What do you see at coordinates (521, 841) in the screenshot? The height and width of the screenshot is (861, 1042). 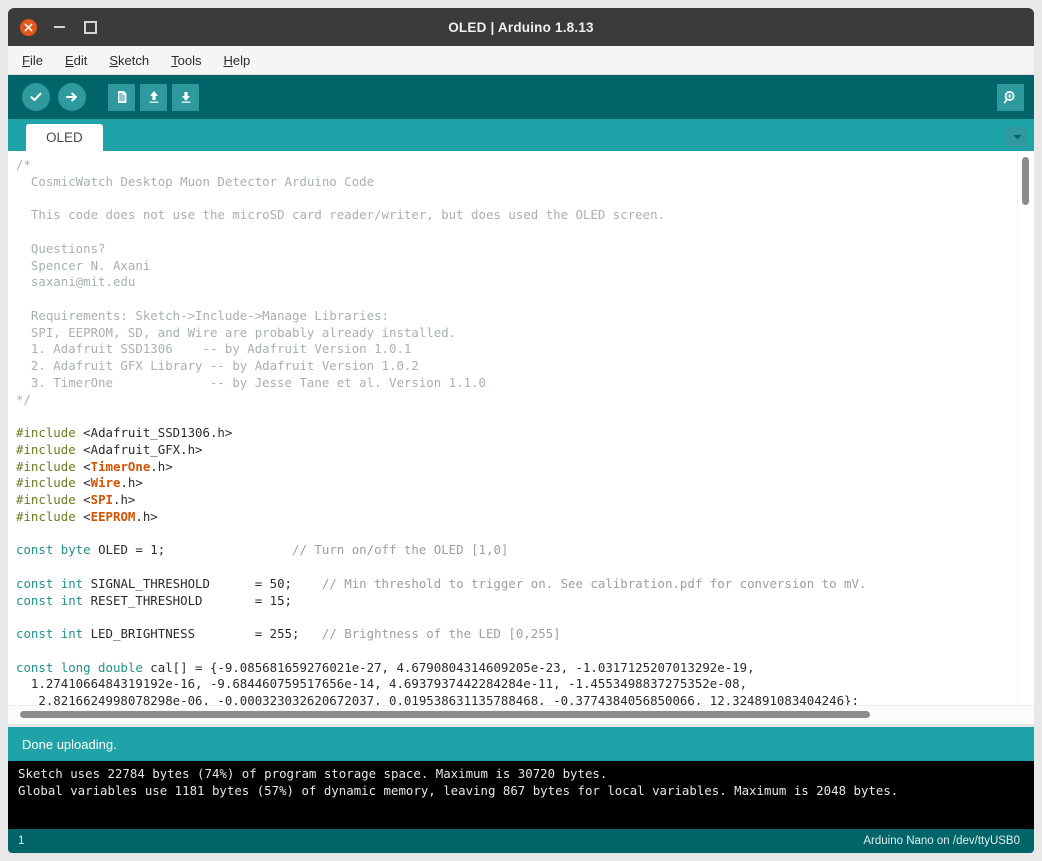 I see `bottom-status-bar: 1 Arduino Nano on /dev/ttyUSB0` at bounding box center [521, 841].